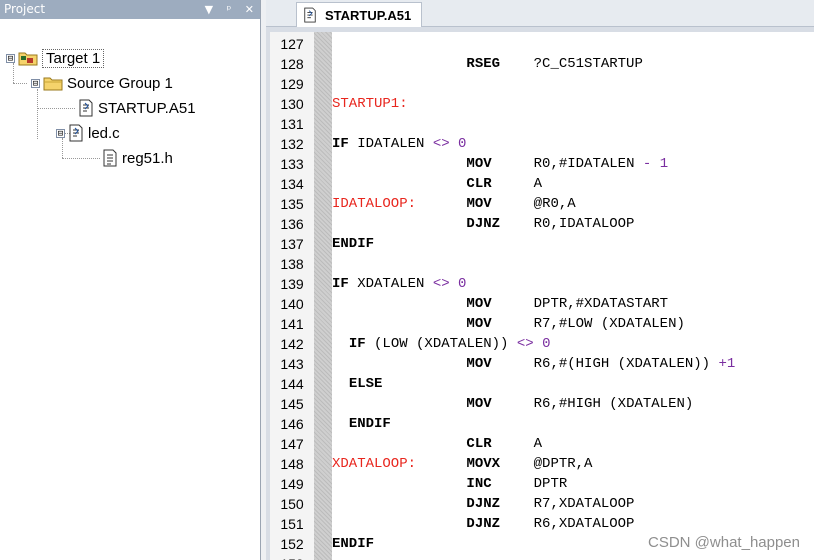  I want to click on code-line: DJNZ R0,IDATALOOP, so click(483, 224).